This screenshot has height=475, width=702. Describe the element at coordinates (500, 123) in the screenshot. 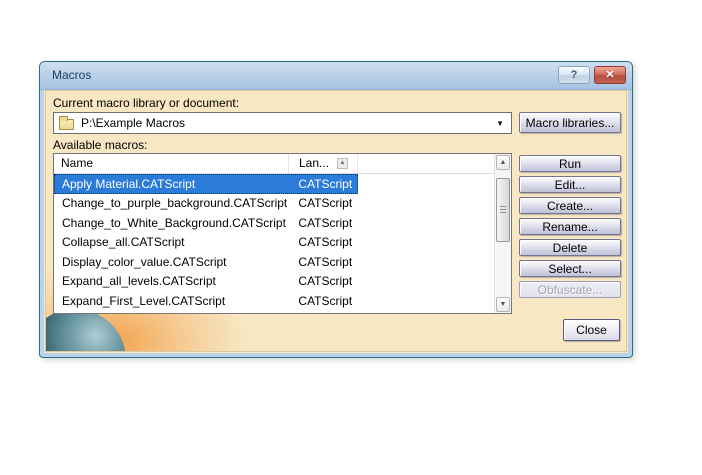

I see `chevron-down-icon: ▼` at that location.